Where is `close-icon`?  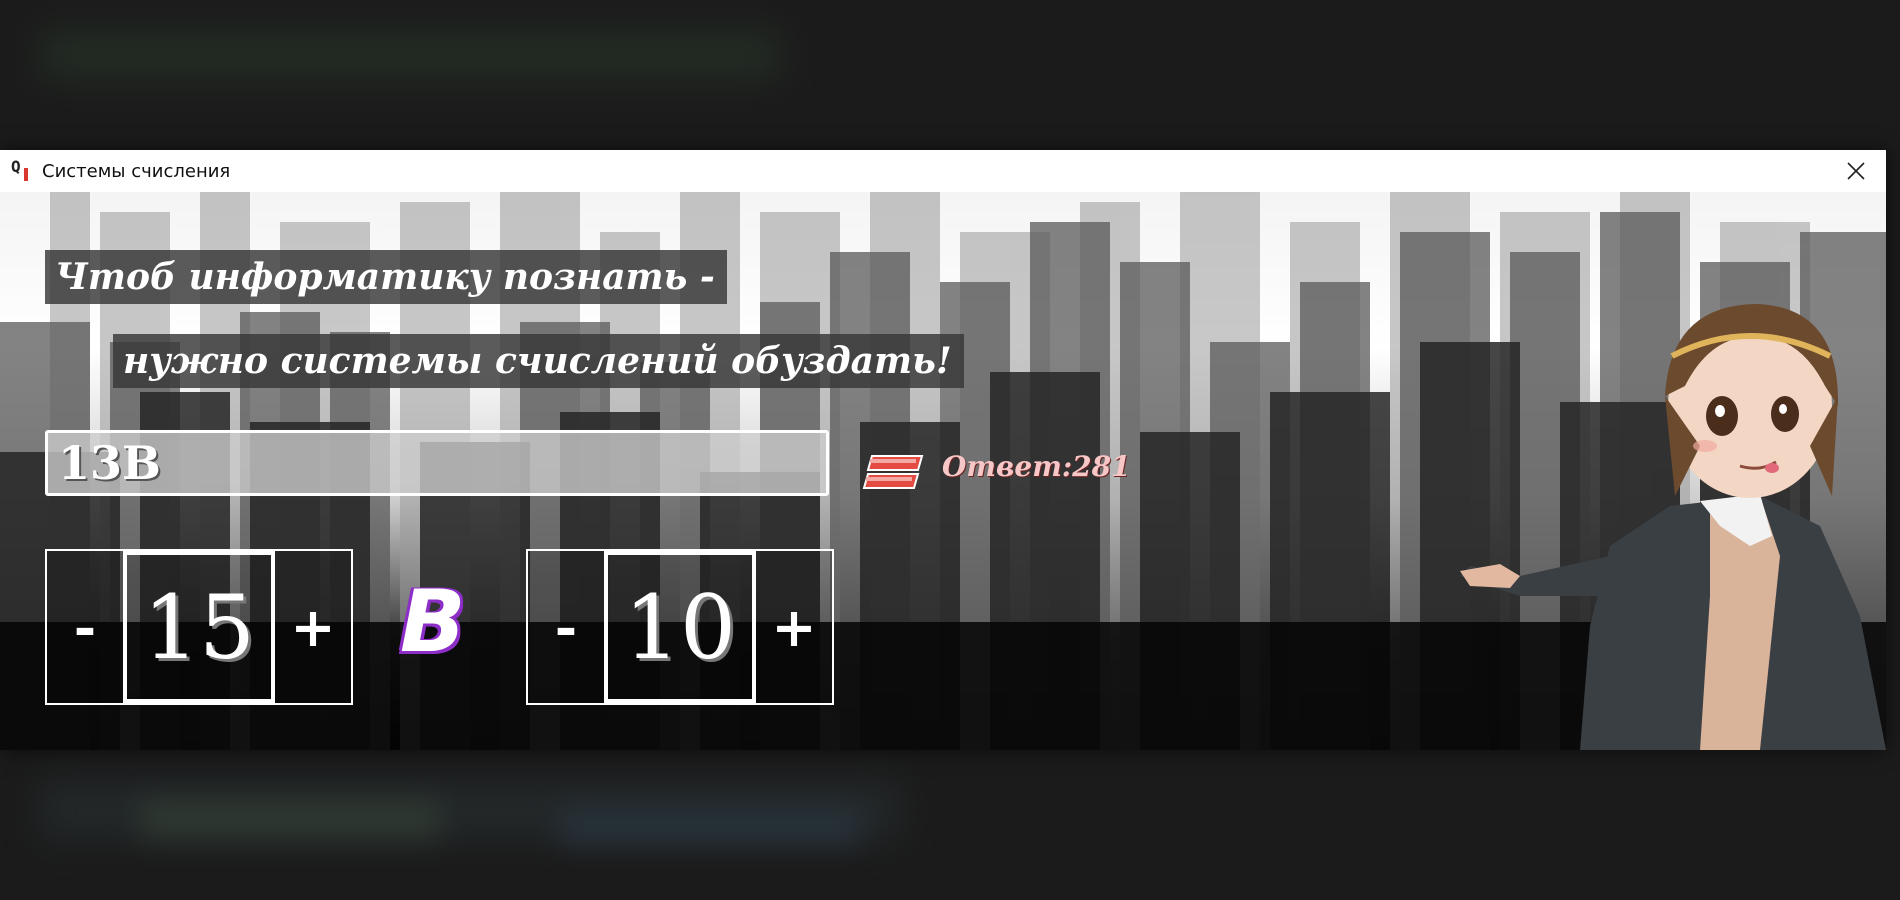 close-icon is located at coordinates (1856, 171).